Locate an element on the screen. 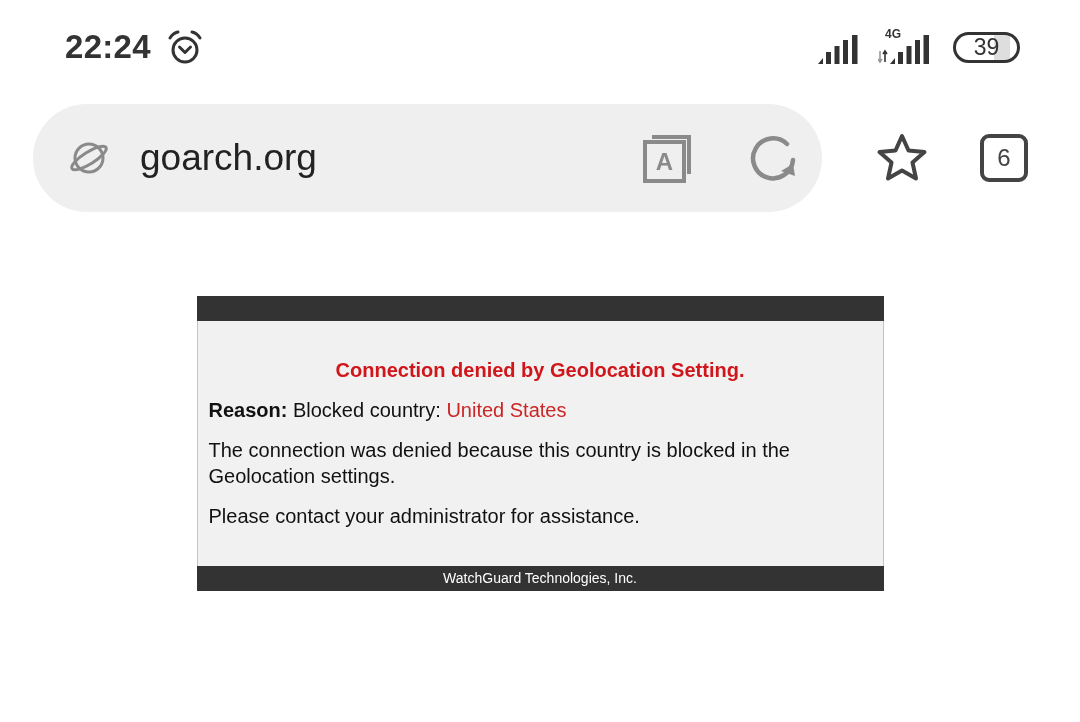  reason-text: Reason: Blocked country: United States is located at coordinates (388, 410).